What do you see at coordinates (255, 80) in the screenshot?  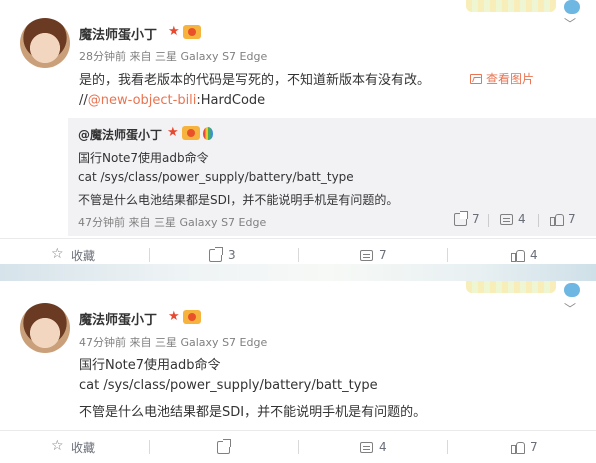 I see `post-text: 是的，我看老版本的代码是写死的，不知道新版本有没有改。` at bounding box center [255, 80].